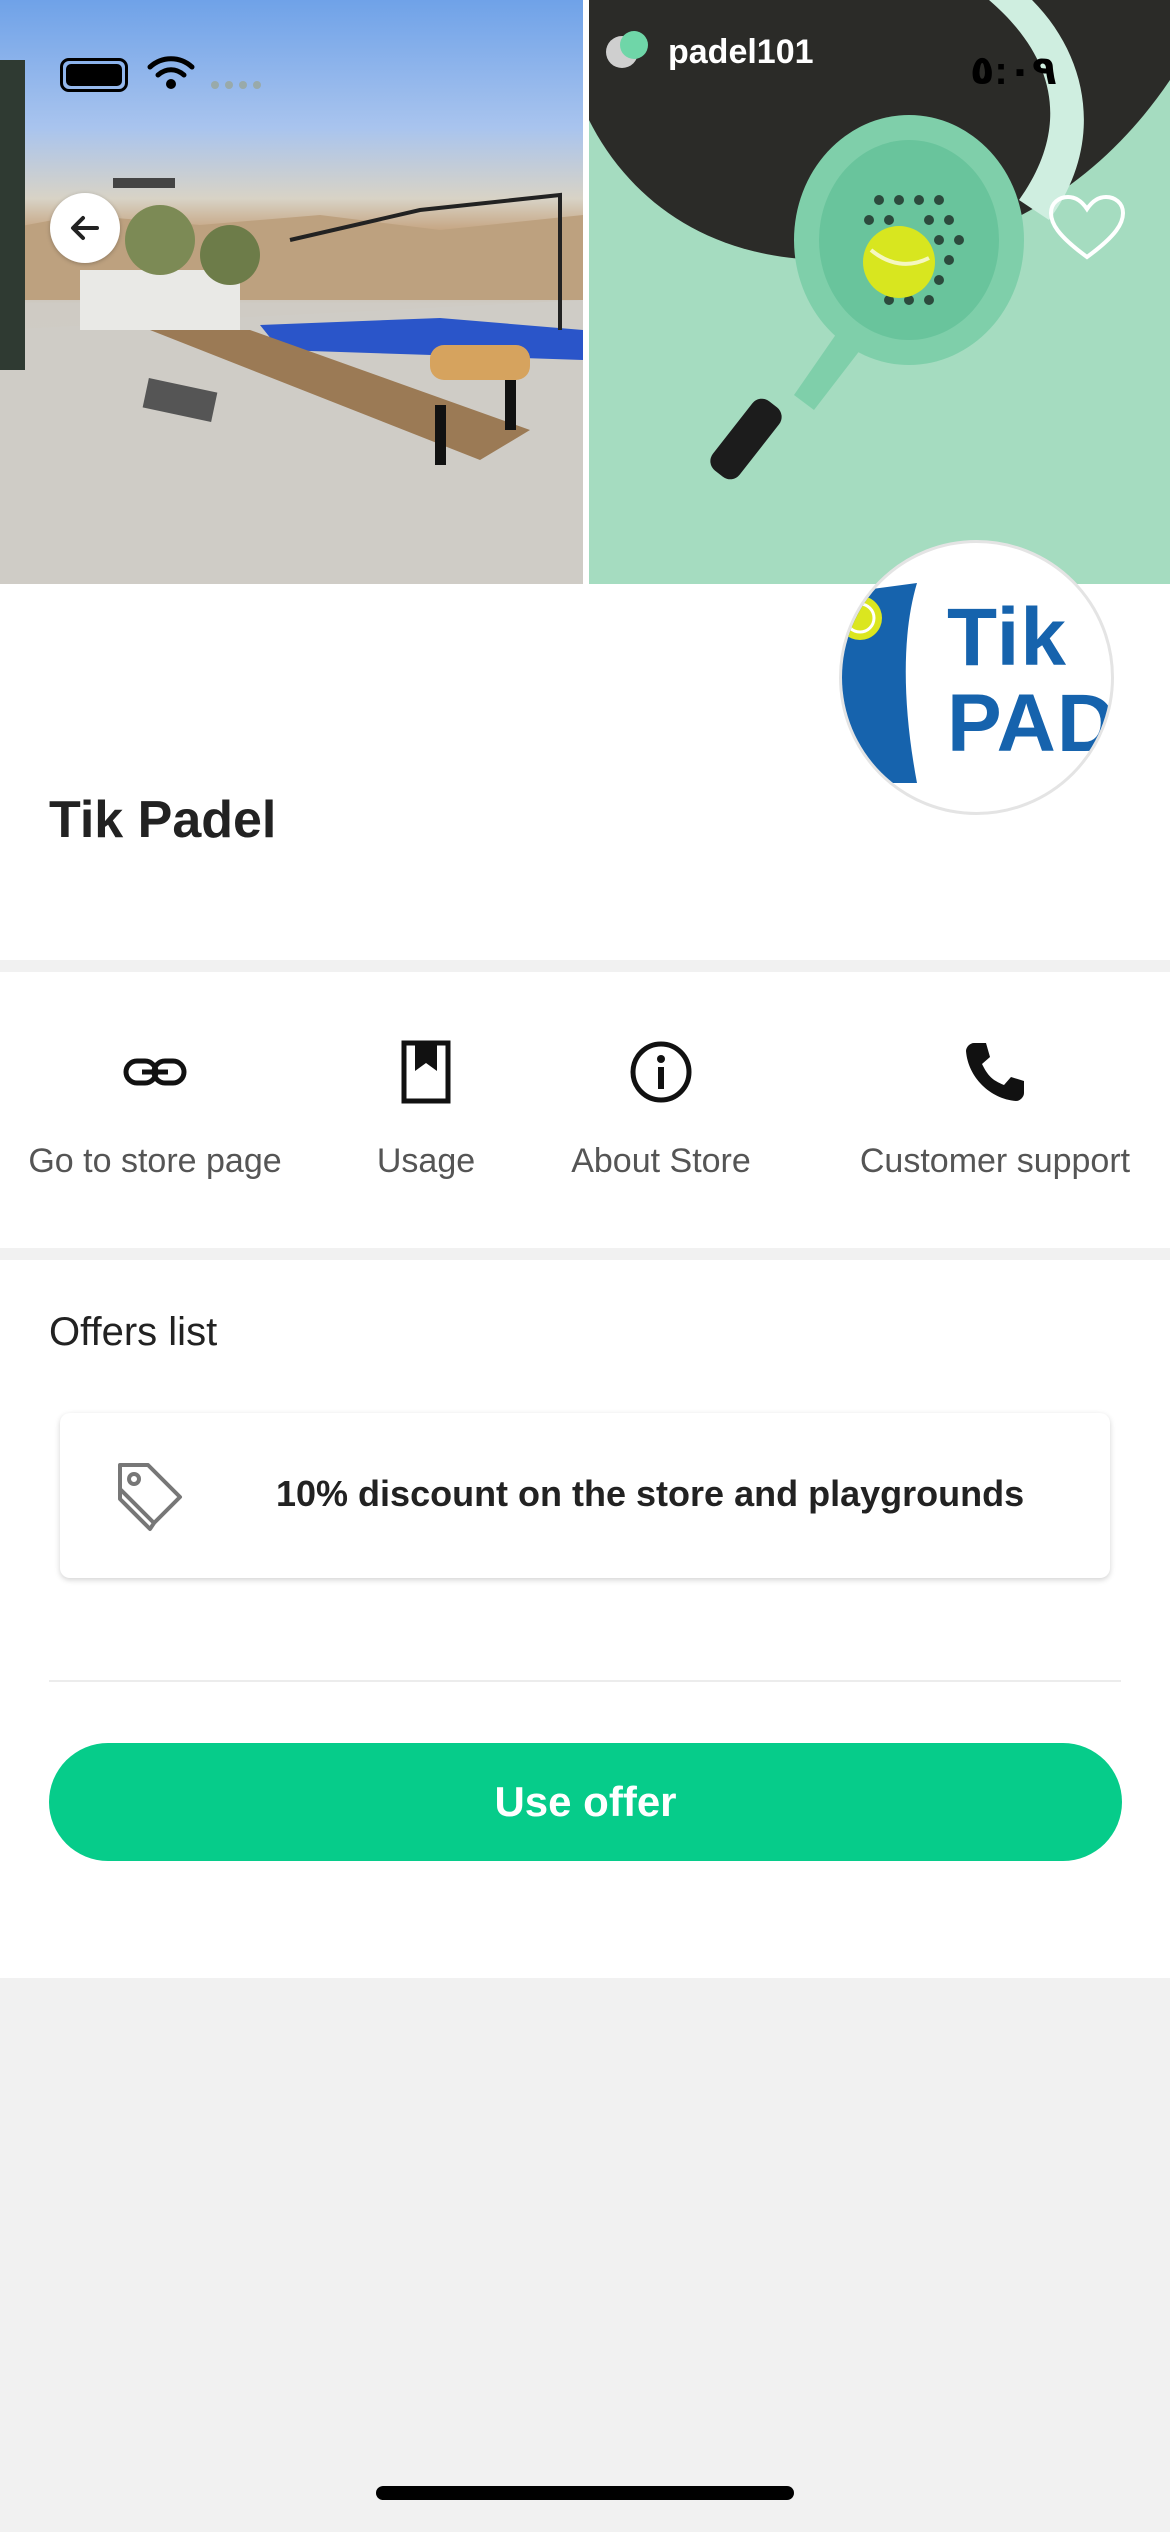 This screenshot has width=1170, height=2532. Describe the element at coordinates (155, 1072) in the screenshot. I see `link-icon` at that location.